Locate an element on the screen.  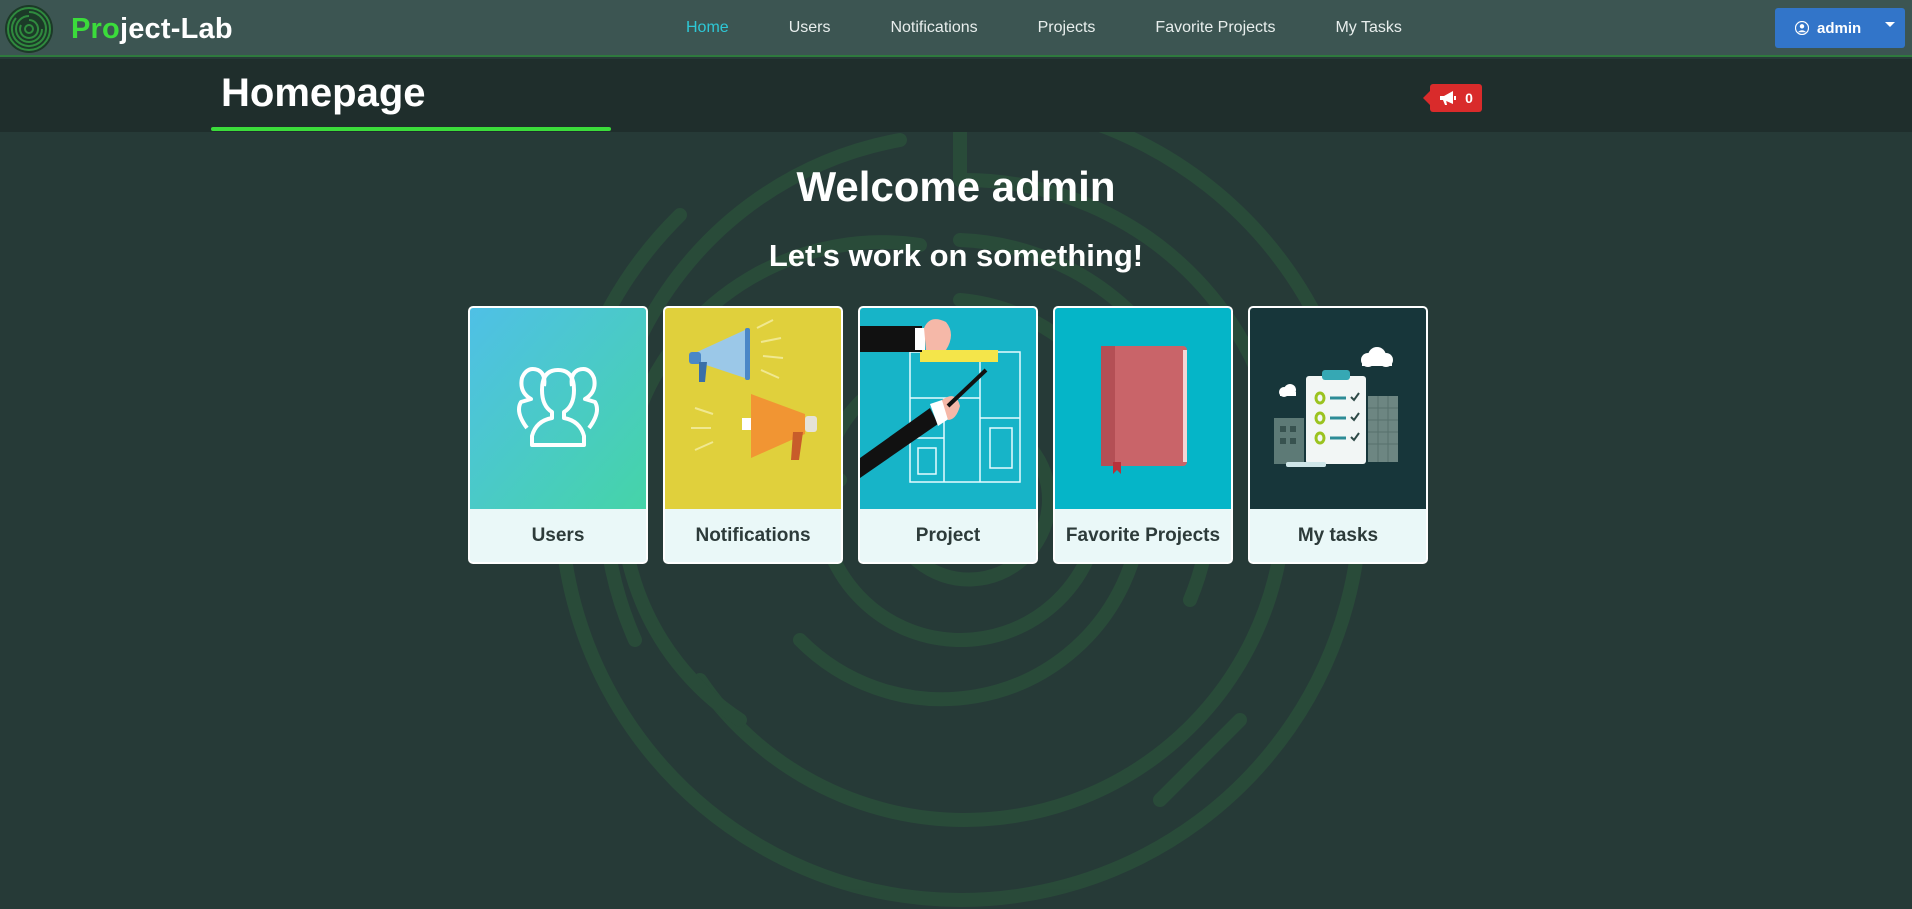
card-notifications: Notifications is located at coordinates (753, 435).